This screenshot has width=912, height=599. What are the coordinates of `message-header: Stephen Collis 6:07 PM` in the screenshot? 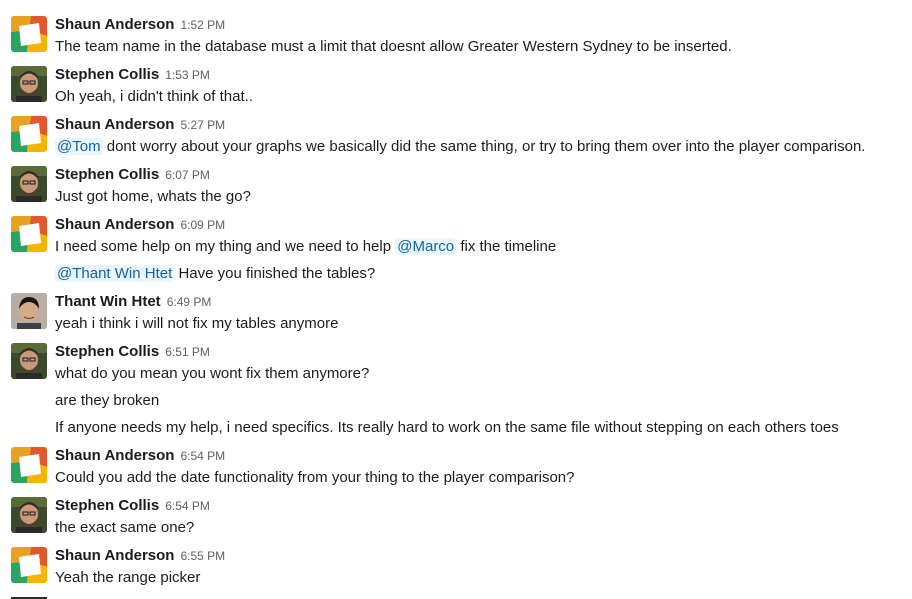 It's located at (132, 175).